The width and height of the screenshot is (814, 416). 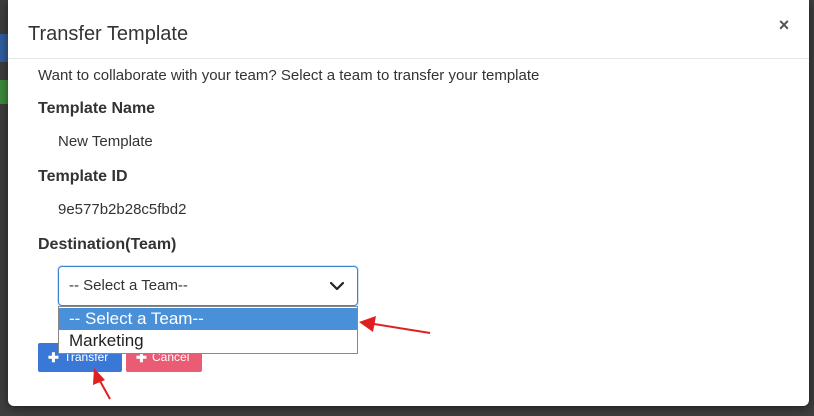 I want to click on team-select-value: -- Select a Team--, so click(x=128, y=285).